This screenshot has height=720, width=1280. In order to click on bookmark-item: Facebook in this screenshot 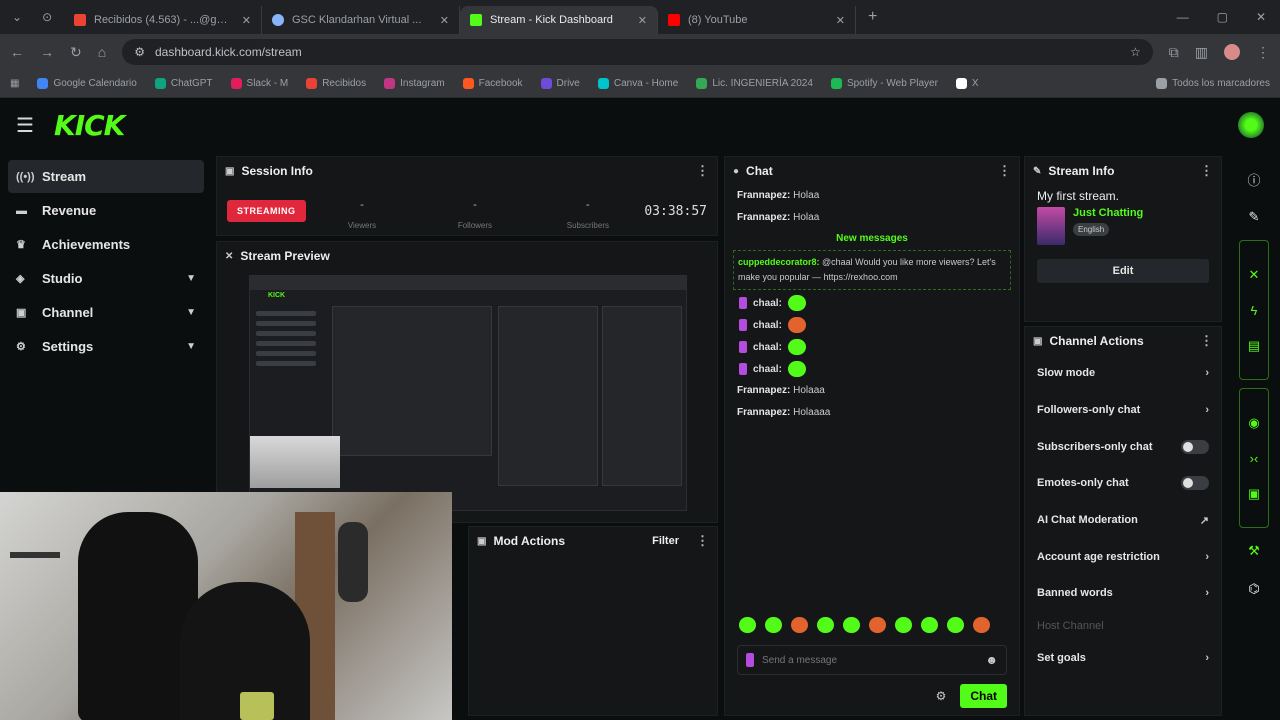, I will do `click(492, 83)`.